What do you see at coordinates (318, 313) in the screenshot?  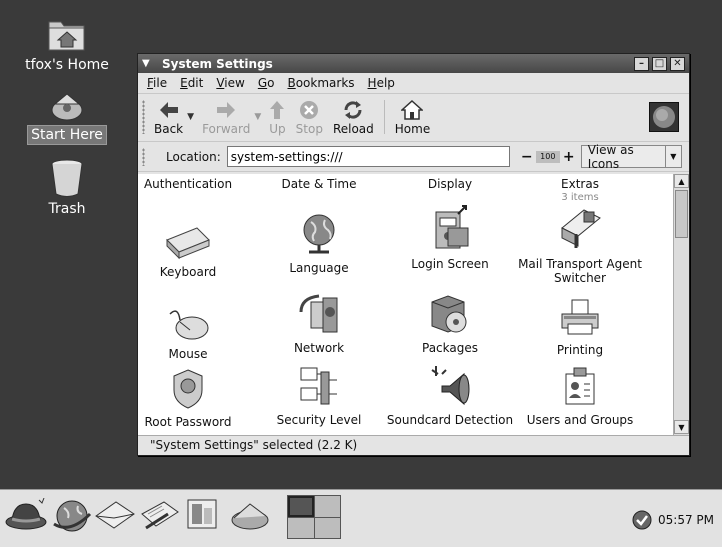 I see `network-icon` at bounding box center [318, 313].